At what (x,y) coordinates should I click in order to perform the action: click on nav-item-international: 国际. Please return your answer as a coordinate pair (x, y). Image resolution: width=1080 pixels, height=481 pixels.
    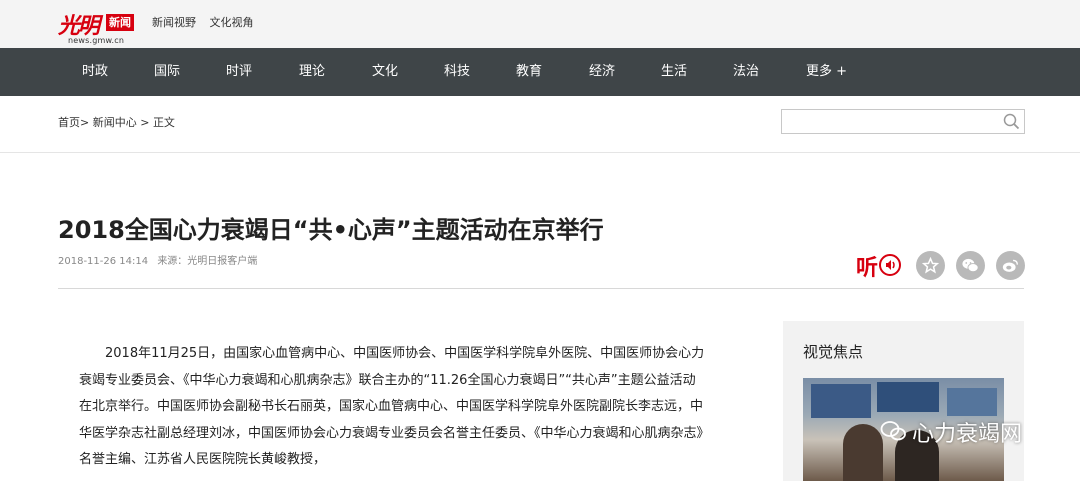
    Looking at the image, I should click on (167, 72).